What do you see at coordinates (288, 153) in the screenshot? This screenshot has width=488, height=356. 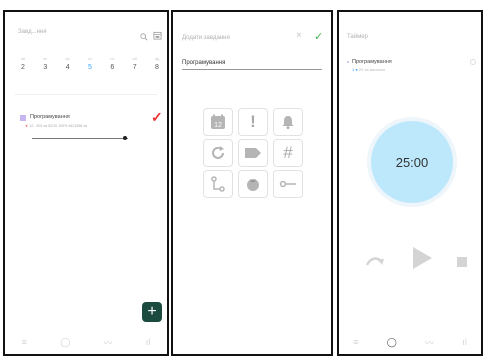 I see `hashtag-icon: #` at bounding box center [288, 153].